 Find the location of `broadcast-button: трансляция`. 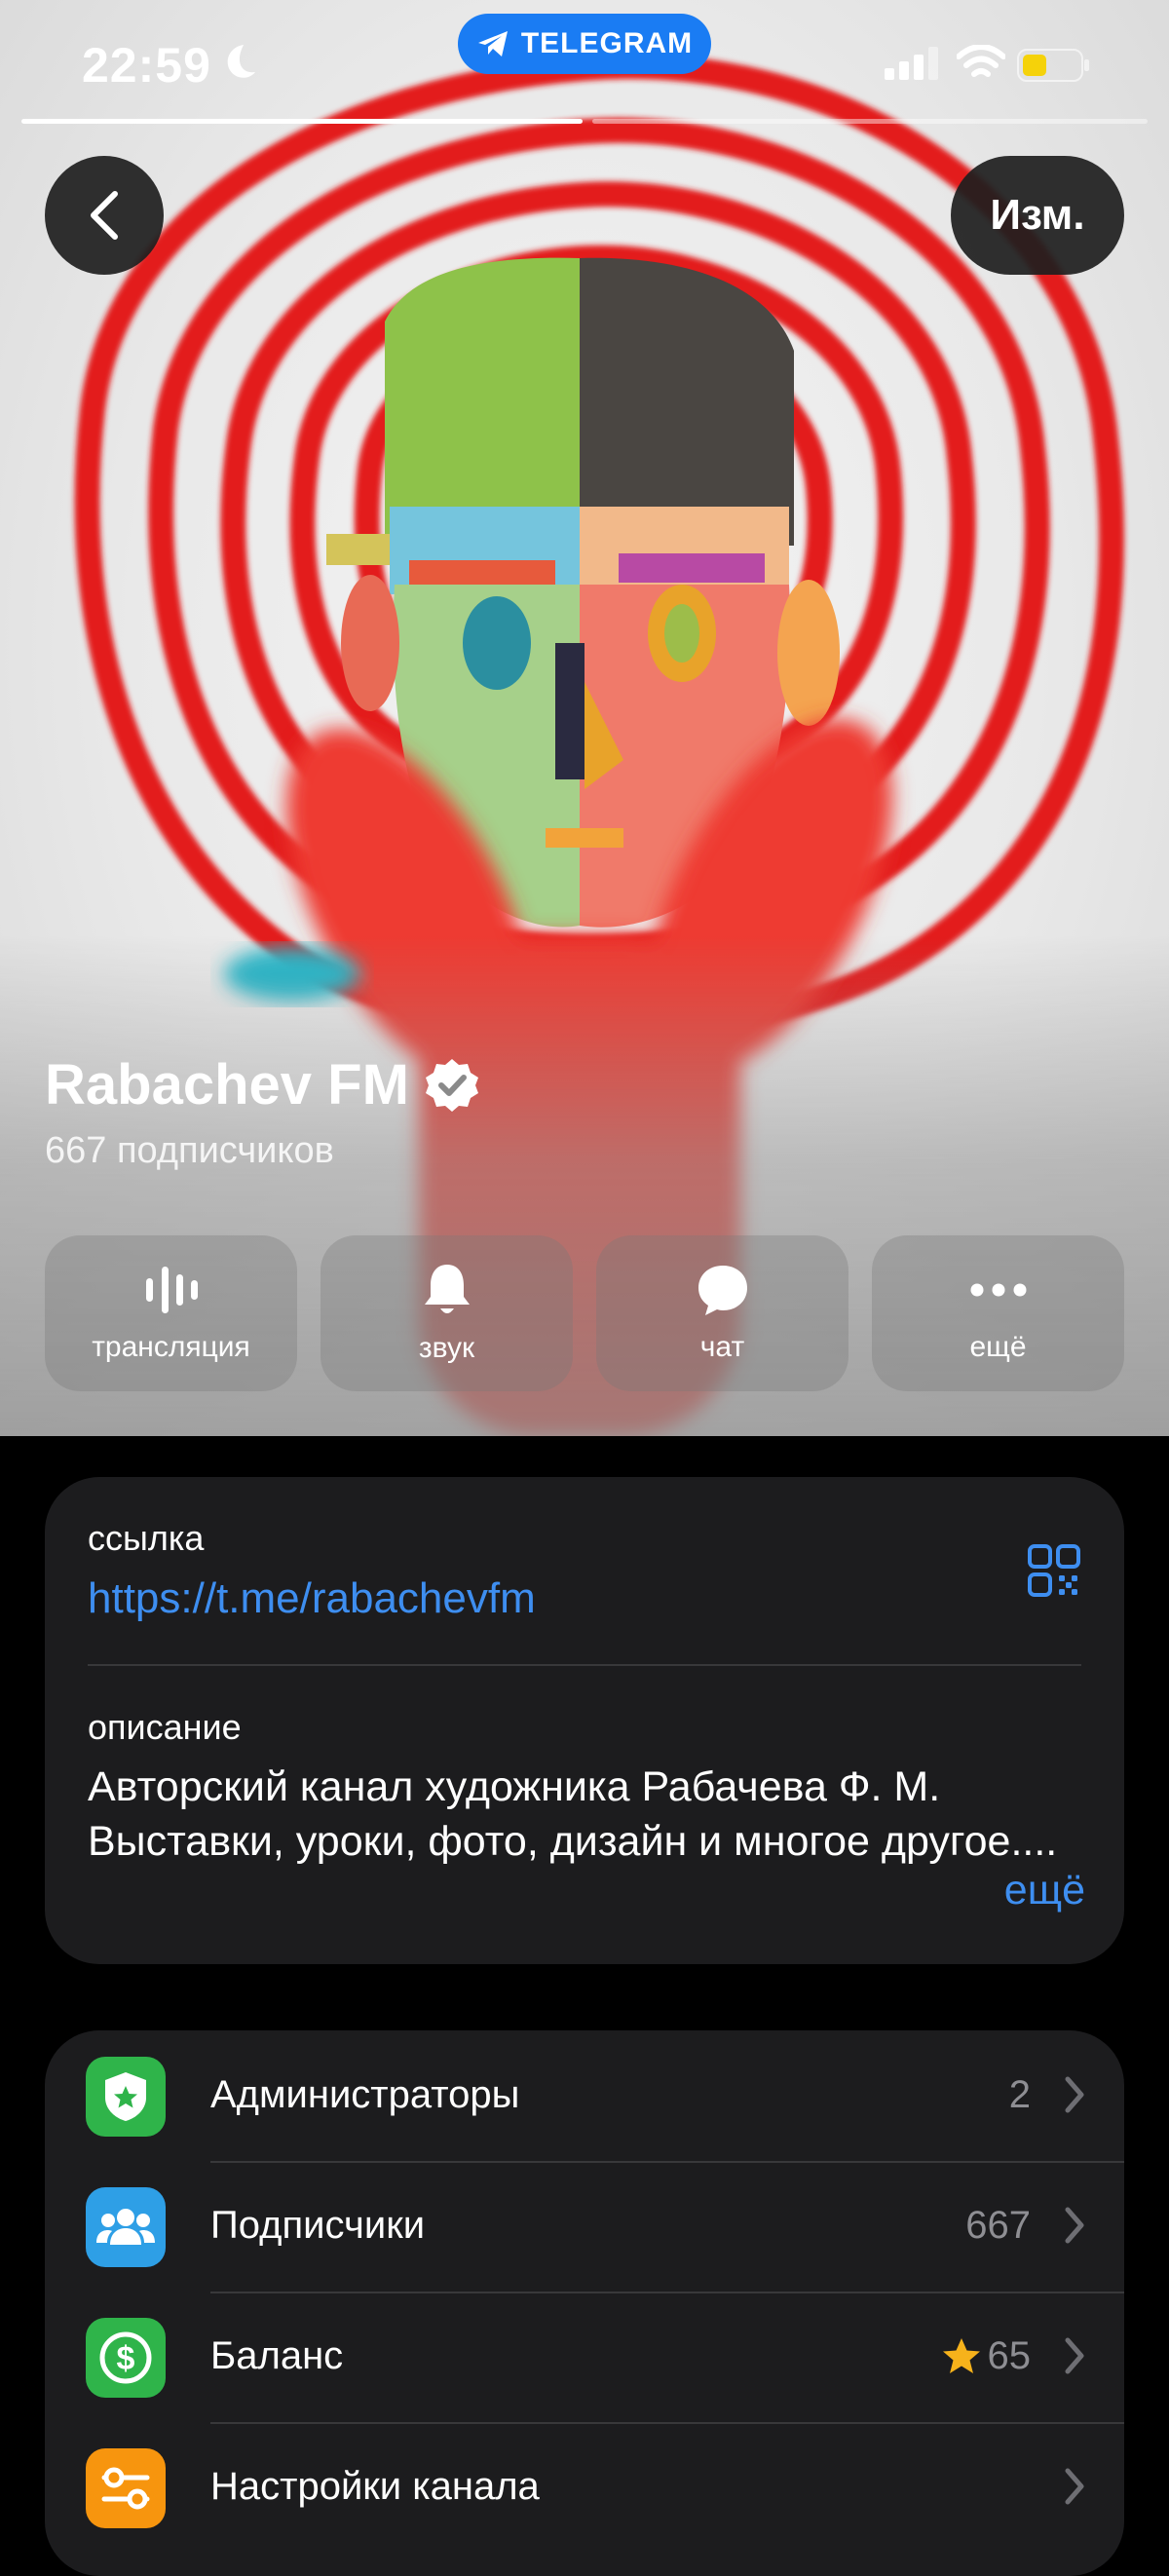

broadcast-button: трансляция is located at coordinates (171, 1313).